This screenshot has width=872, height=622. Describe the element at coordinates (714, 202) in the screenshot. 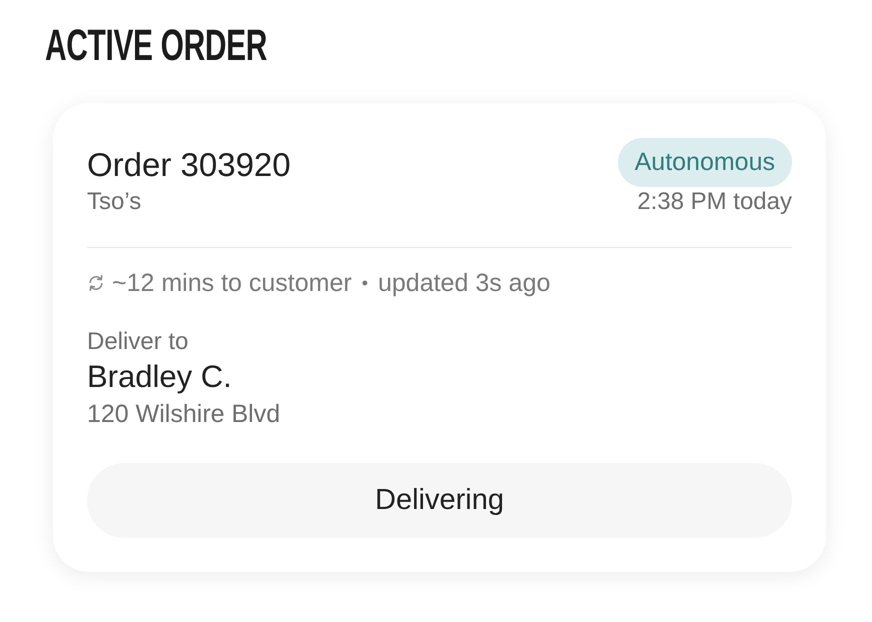

I see `order-time: 2:38 PM today` at that location.